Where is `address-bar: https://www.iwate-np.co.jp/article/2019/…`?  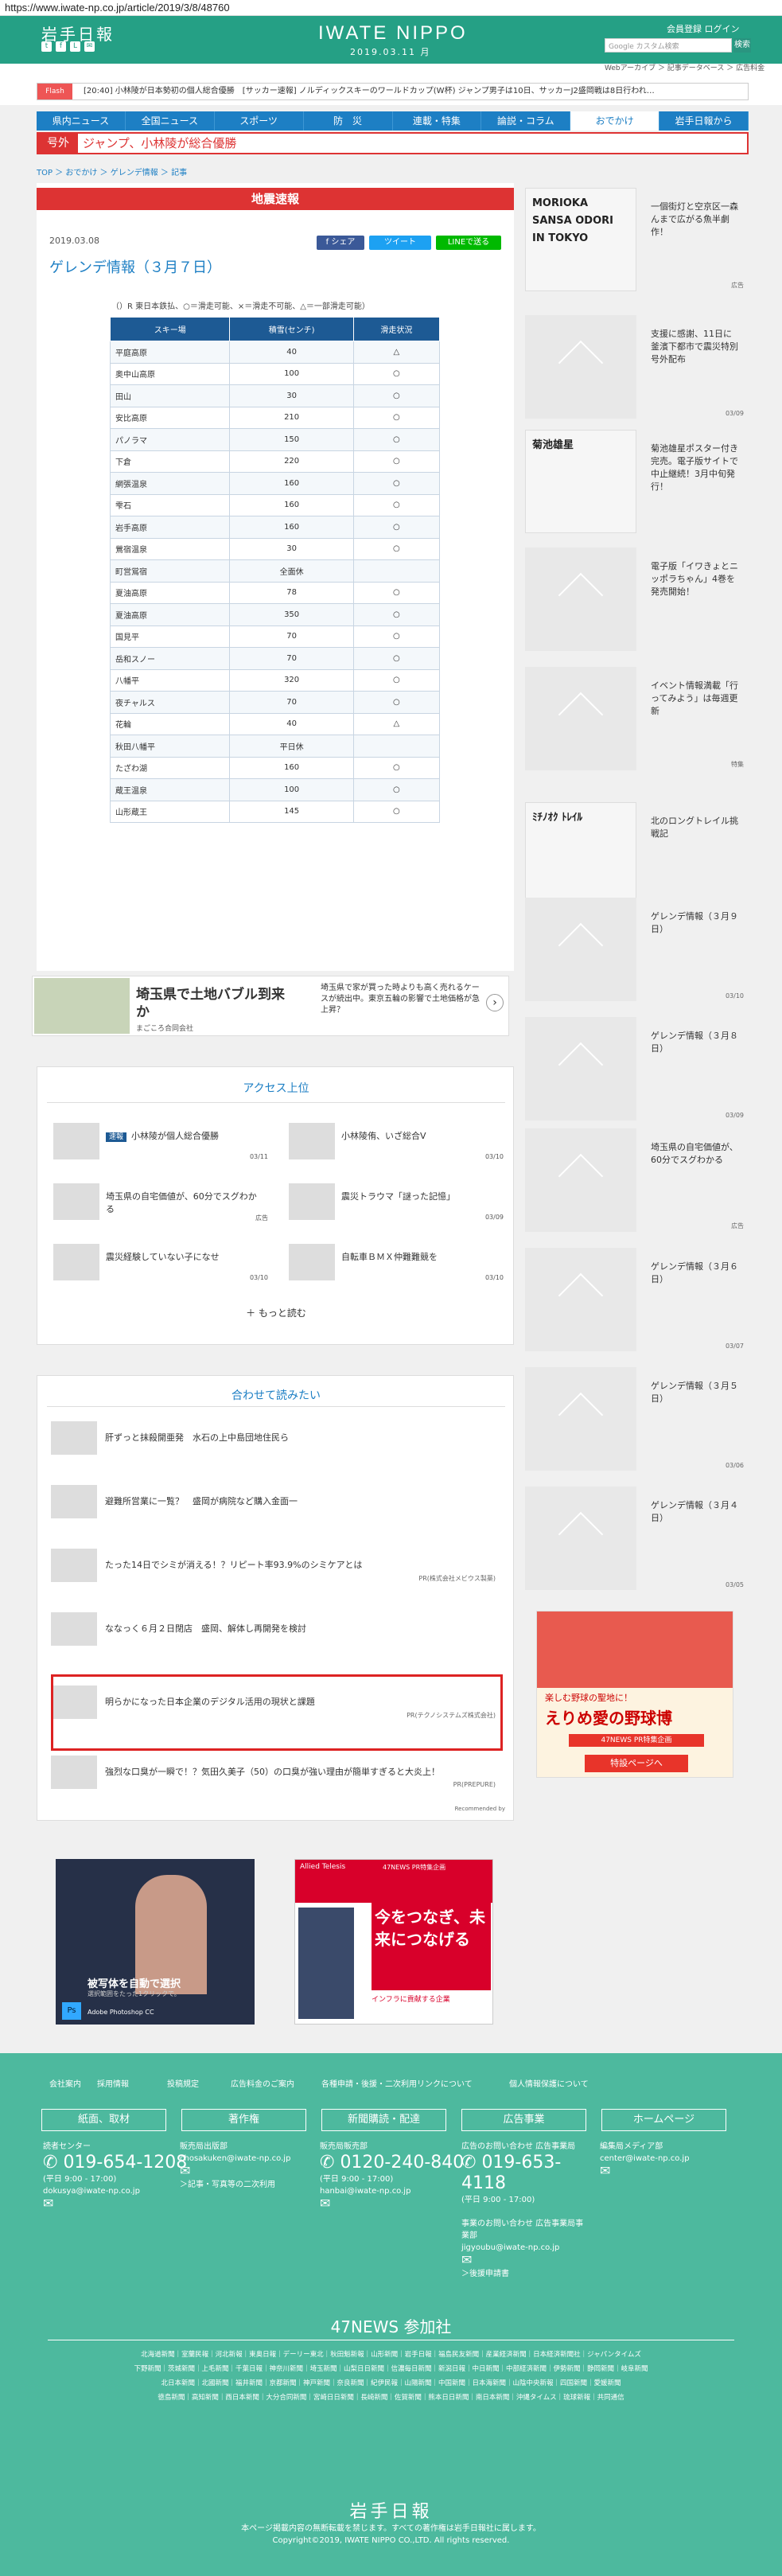
address-bar: https://www.iwate-np.co.jp/article/2019/… is located at coordinates (391, 8).